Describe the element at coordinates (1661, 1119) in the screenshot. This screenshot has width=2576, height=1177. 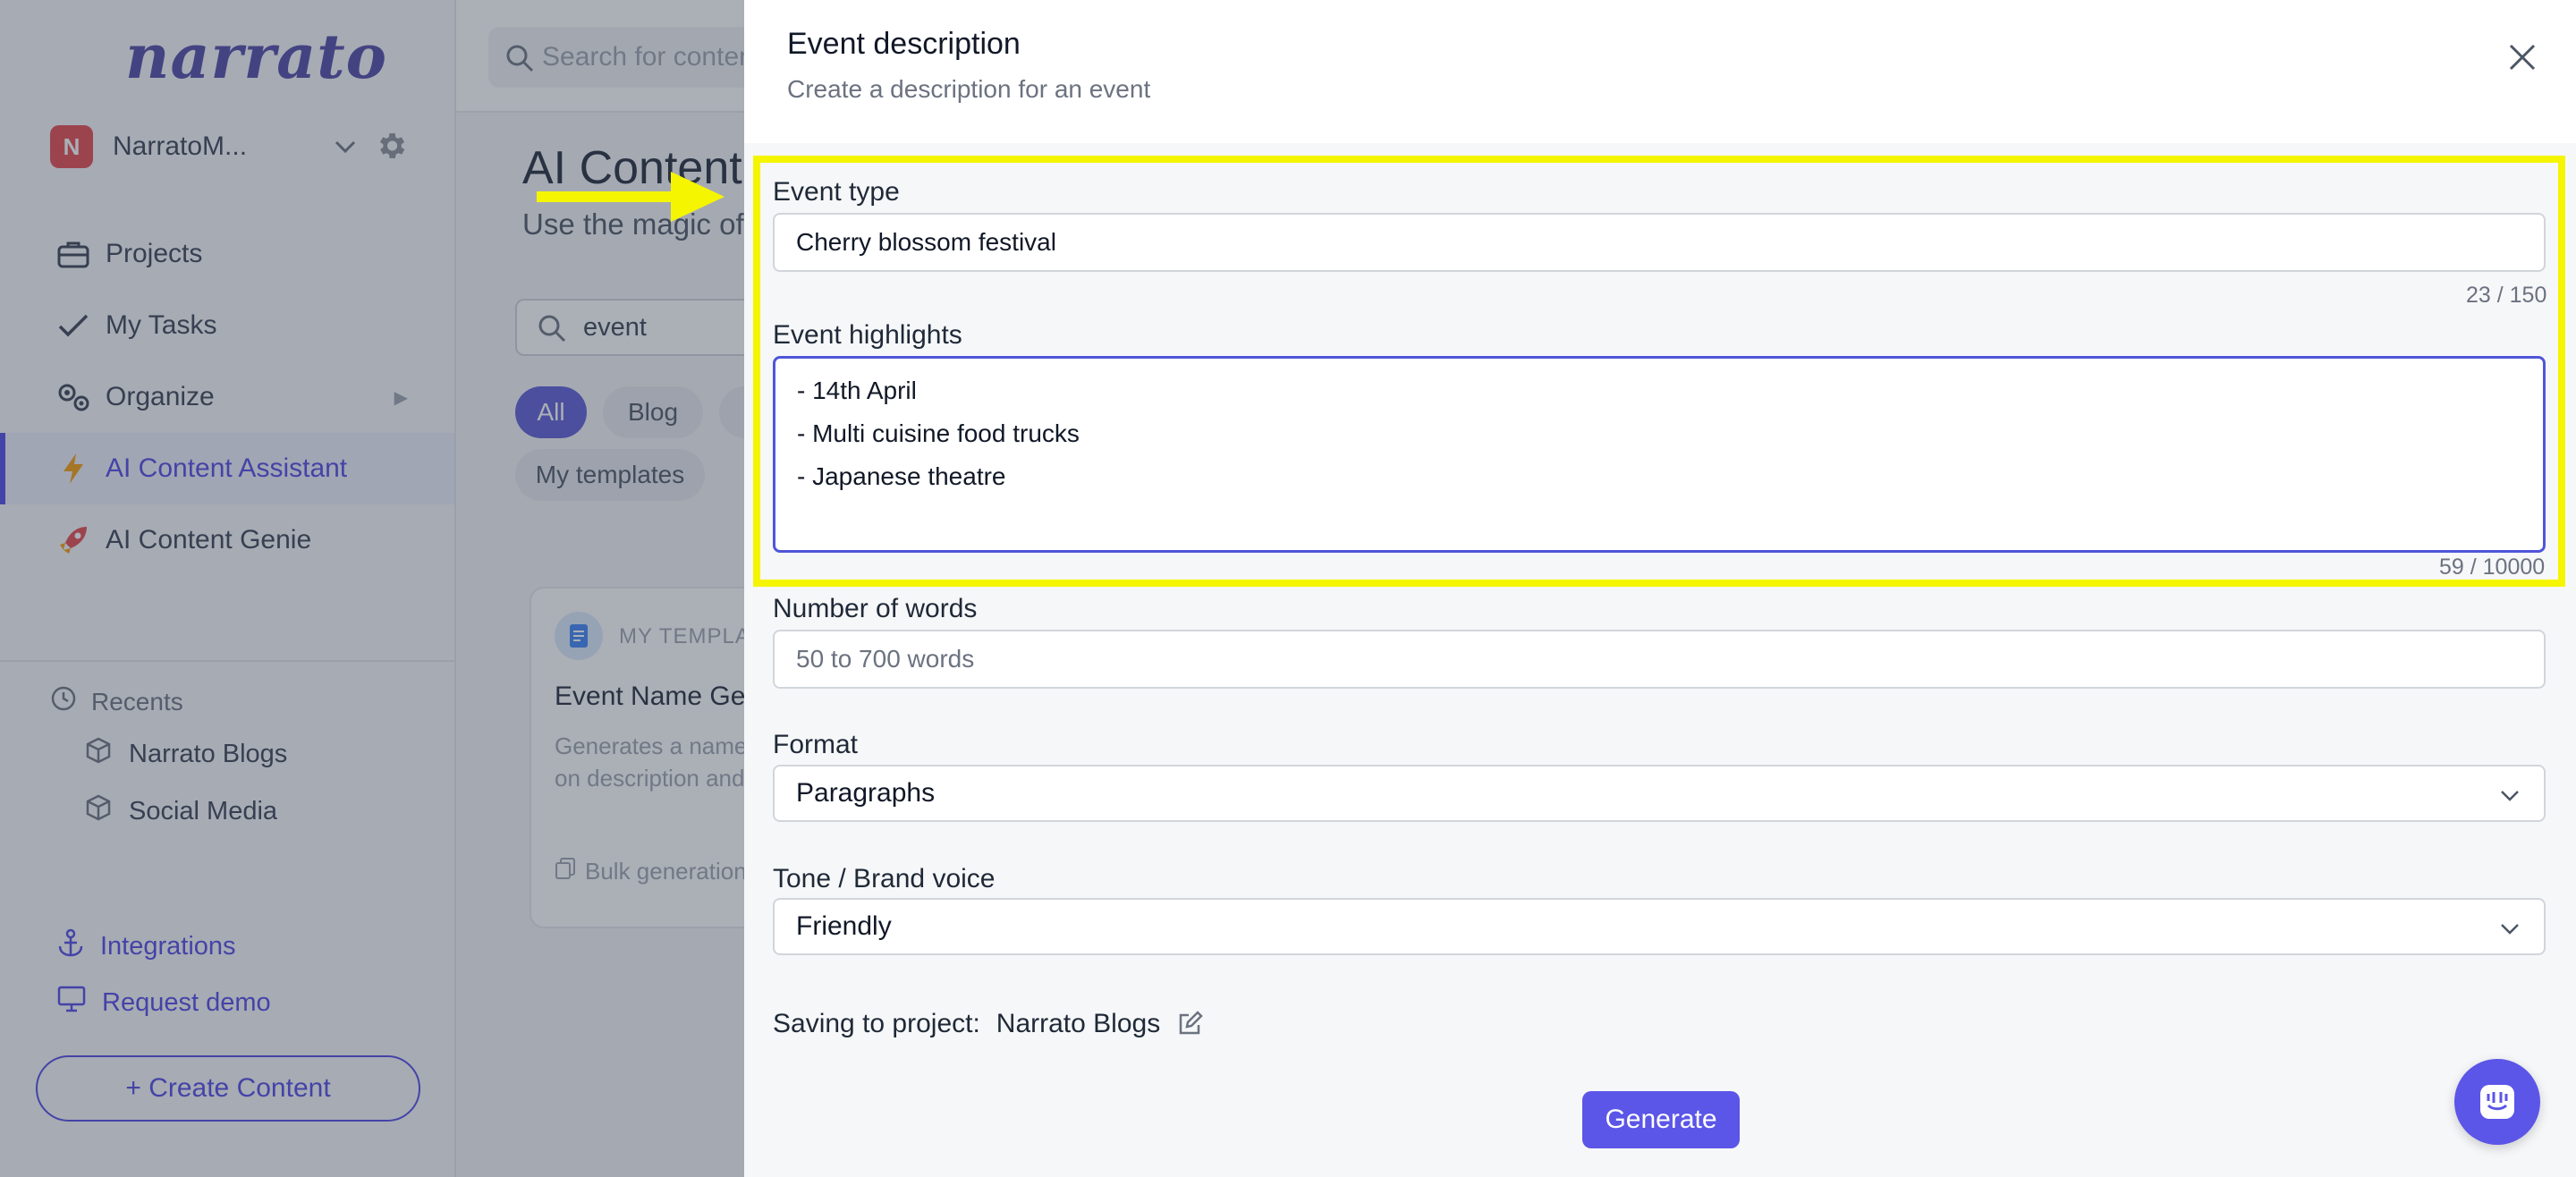
I see `generate-button: Generate` at that location.